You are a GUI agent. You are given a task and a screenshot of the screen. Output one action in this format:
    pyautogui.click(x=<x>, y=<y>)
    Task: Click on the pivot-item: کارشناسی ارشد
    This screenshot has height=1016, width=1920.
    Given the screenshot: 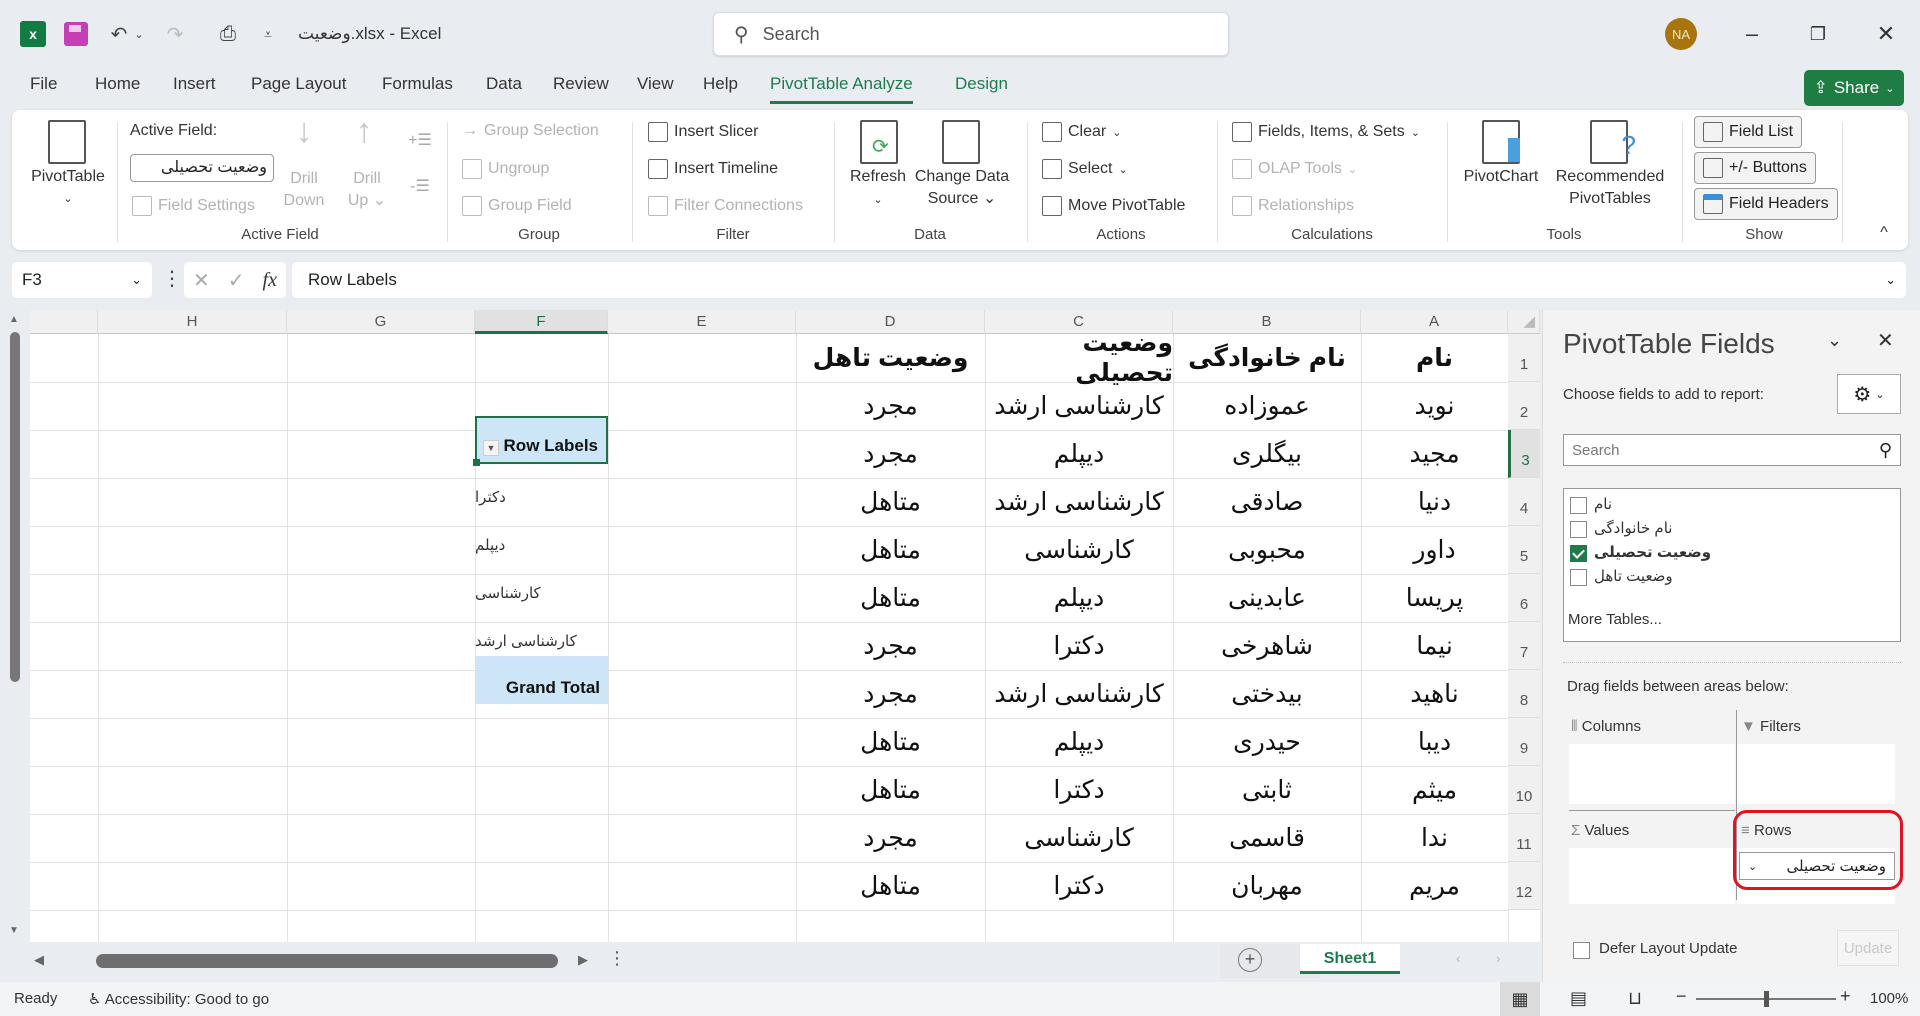 What is the action you would take?
    pyautogui.click(x=541, y=632)
    